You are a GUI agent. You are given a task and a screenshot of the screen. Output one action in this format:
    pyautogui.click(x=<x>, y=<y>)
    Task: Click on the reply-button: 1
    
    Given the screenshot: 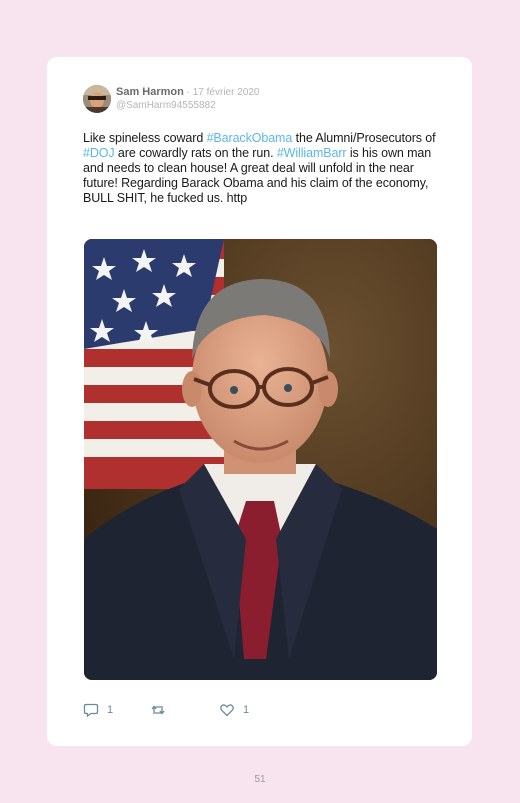 What is the action you would take?
    pyautogui.click(x=98, y=710)
    